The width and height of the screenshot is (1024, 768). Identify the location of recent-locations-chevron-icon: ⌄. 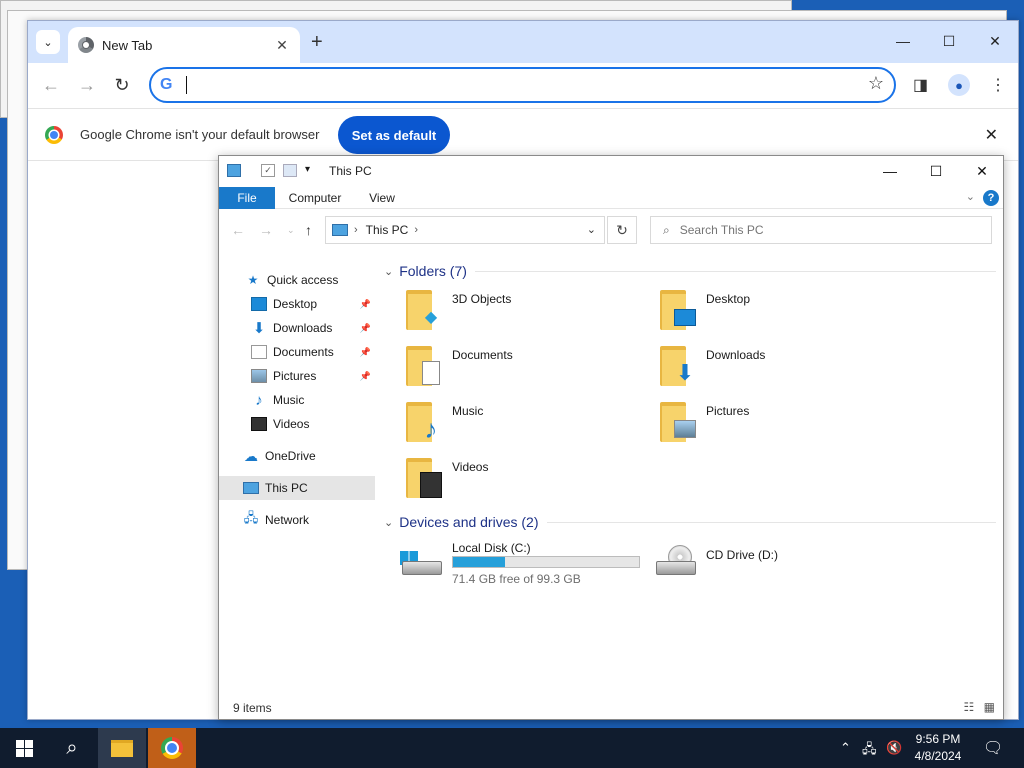
(291, 230).